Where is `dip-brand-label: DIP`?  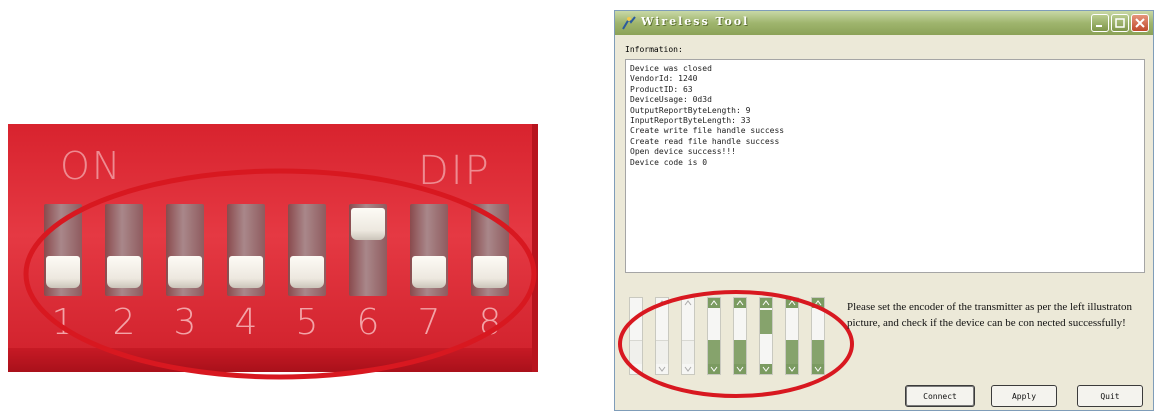 dip-brand-label: DIP is located at coordinates (454, 171).